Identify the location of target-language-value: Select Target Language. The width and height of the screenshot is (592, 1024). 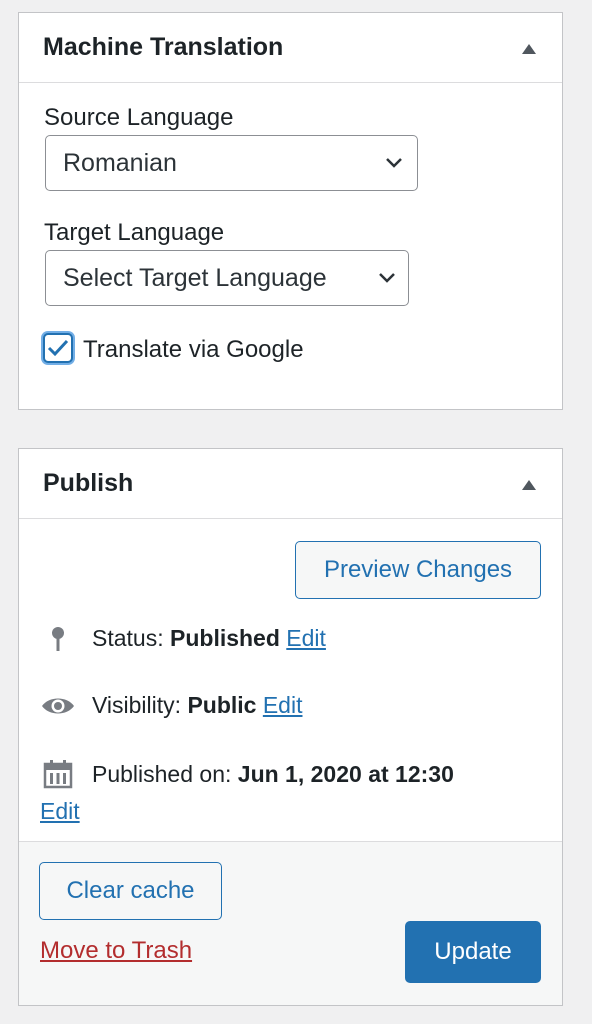
(195, 277).